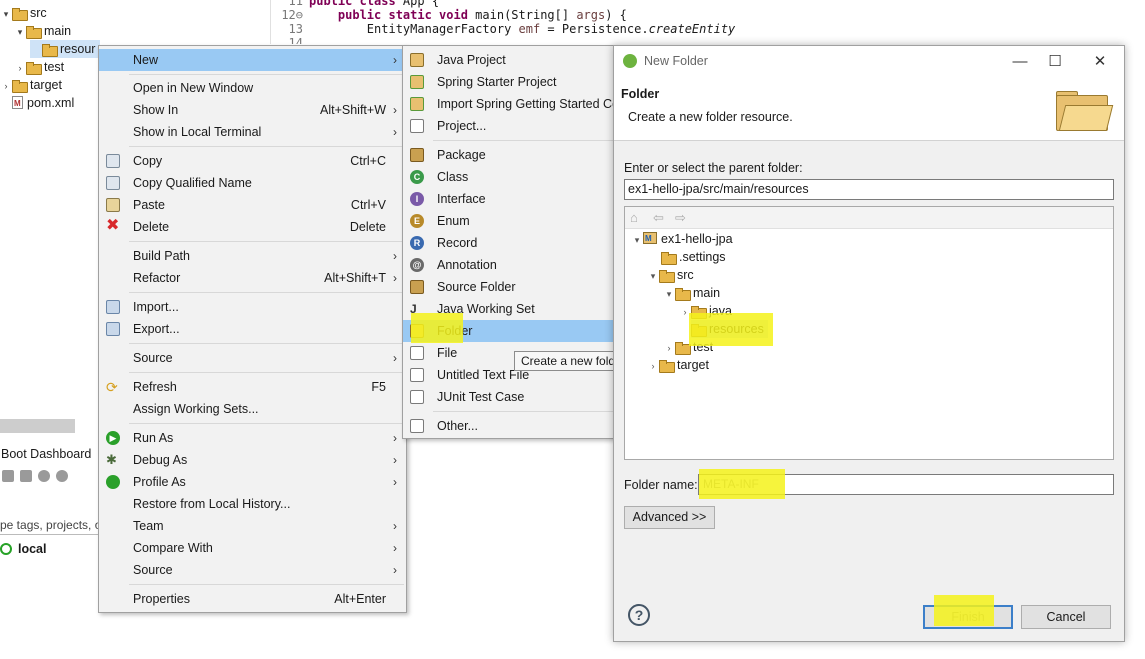 This screenshot has height=659, width=1145. Describe the element at coordinates (509, 155) in the screenshot. I see `submenu-item-package: Package` at that location.